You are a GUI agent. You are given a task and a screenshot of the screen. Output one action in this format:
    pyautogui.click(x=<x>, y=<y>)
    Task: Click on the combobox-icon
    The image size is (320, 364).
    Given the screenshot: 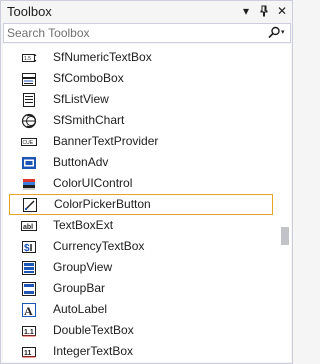 What is the action you would take?
    pyautogui.click(x=29, y=79)
    